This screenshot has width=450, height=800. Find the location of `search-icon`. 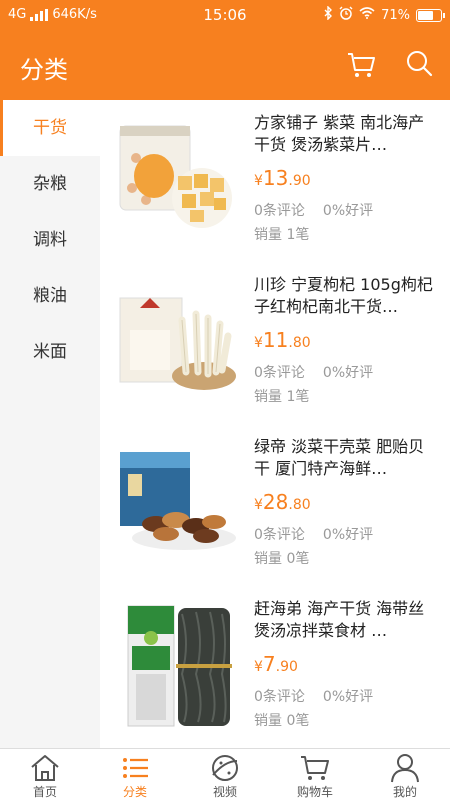

search-icon is located at coordinates (419, 63).